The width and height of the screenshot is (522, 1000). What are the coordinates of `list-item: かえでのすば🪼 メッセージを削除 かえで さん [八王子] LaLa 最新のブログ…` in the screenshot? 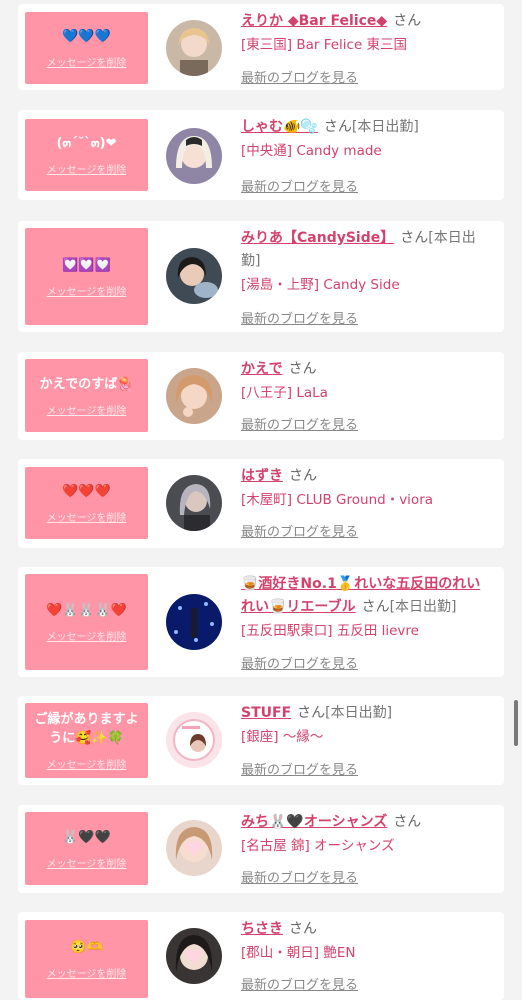 It's located at (261, 396).